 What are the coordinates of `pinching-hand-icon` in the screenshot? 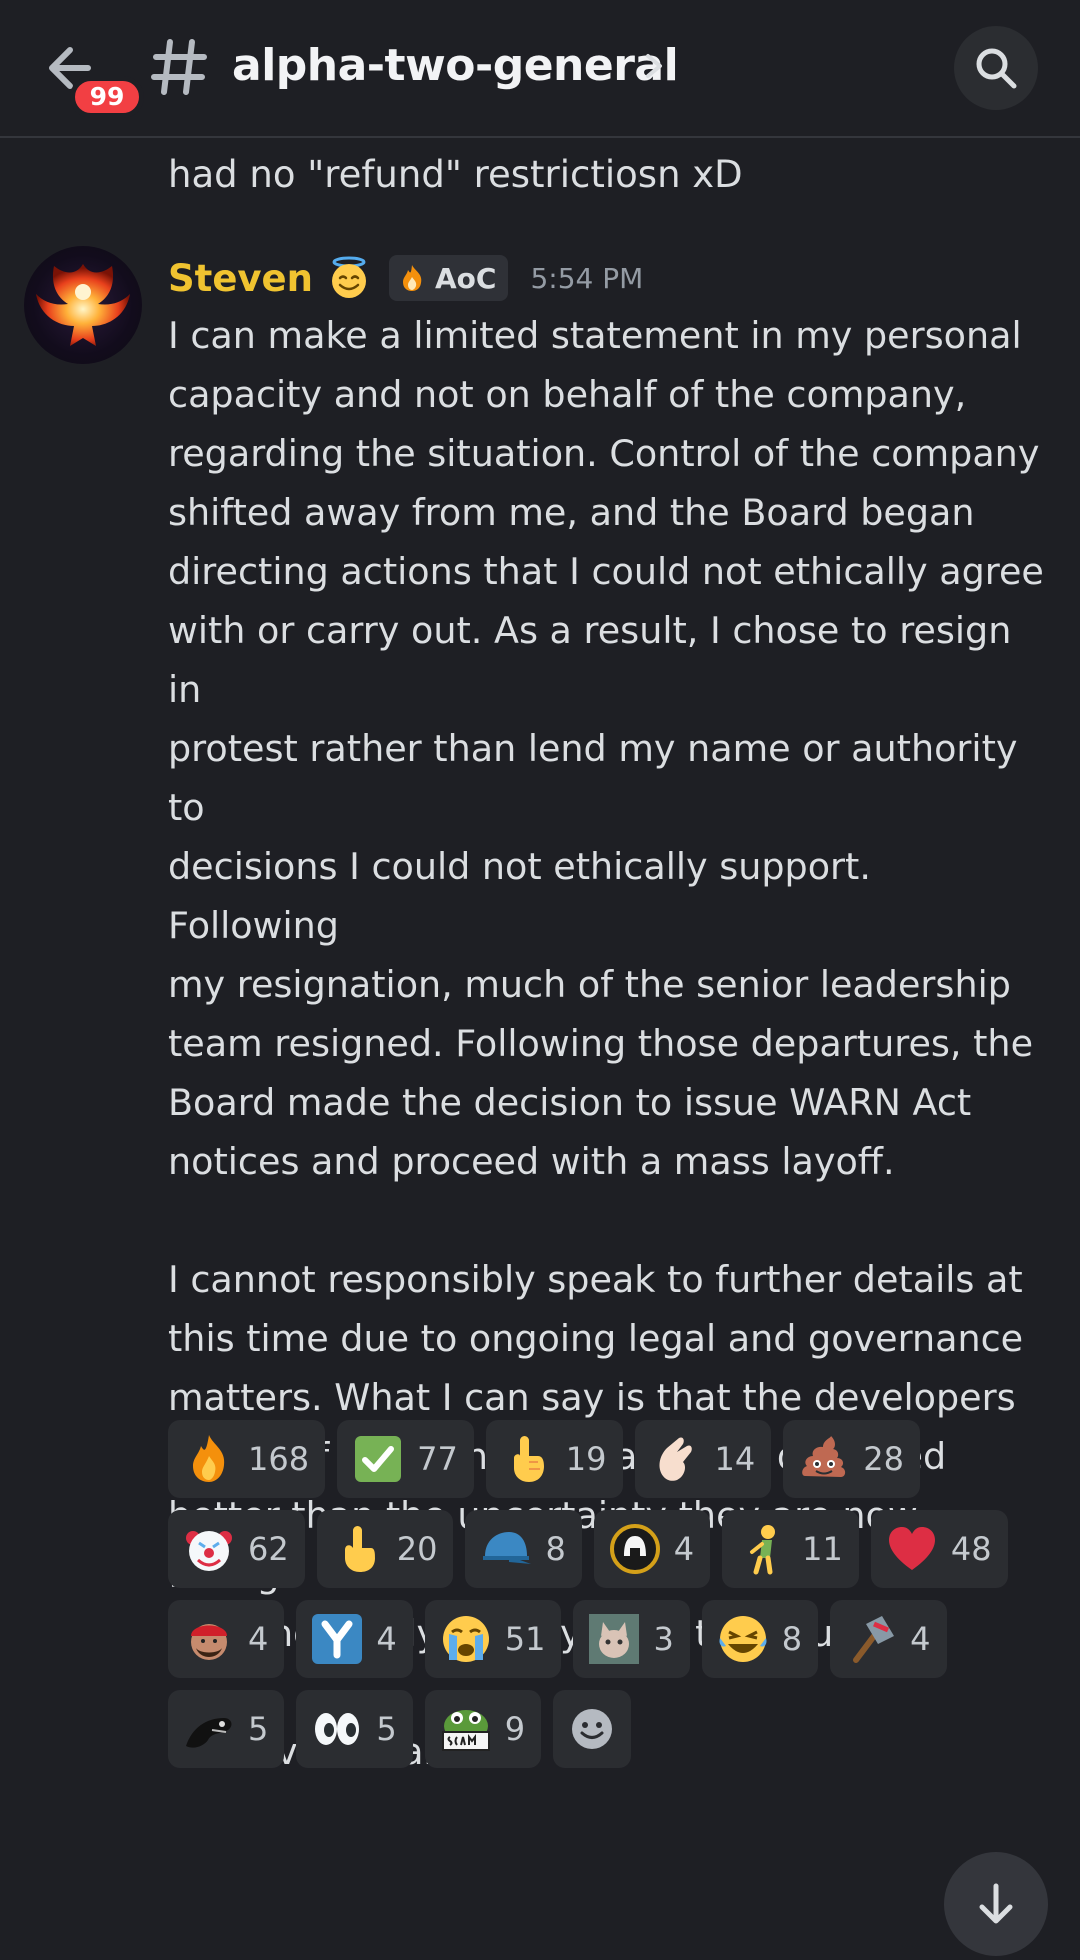 It's located at (675, 1459).